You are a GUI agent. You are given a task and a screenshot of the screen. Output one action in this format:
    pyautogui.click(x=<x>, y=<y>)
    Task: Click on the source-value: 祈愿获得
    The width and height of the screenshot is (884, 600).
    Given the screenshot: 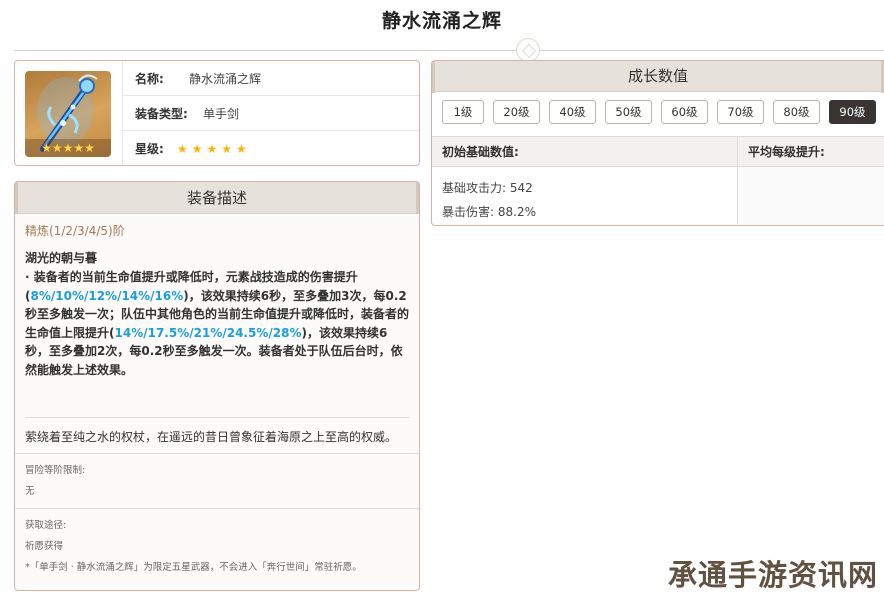 What is the action you would take?
    pyautogui.click(x=44, y=546)
    